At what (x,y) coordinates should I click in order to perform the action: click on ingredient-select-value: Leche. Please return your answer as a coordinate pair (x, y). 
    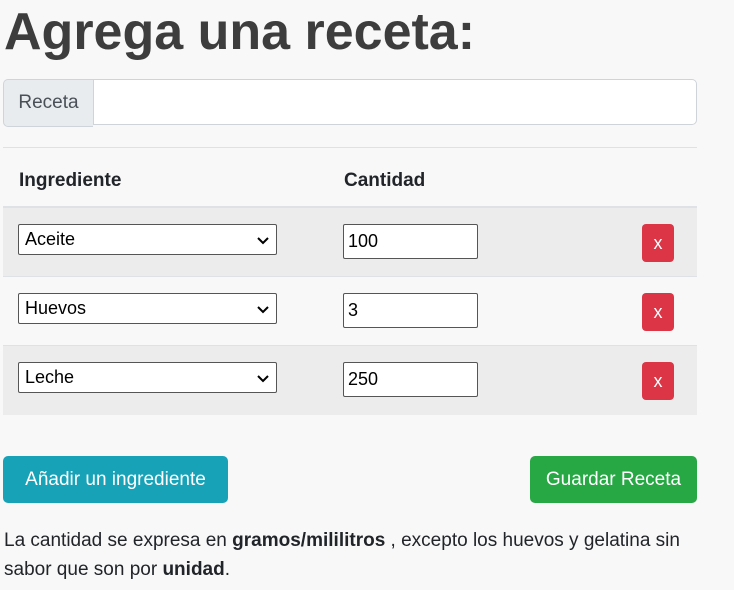
    Looking at the image, I should click on (50, 377).